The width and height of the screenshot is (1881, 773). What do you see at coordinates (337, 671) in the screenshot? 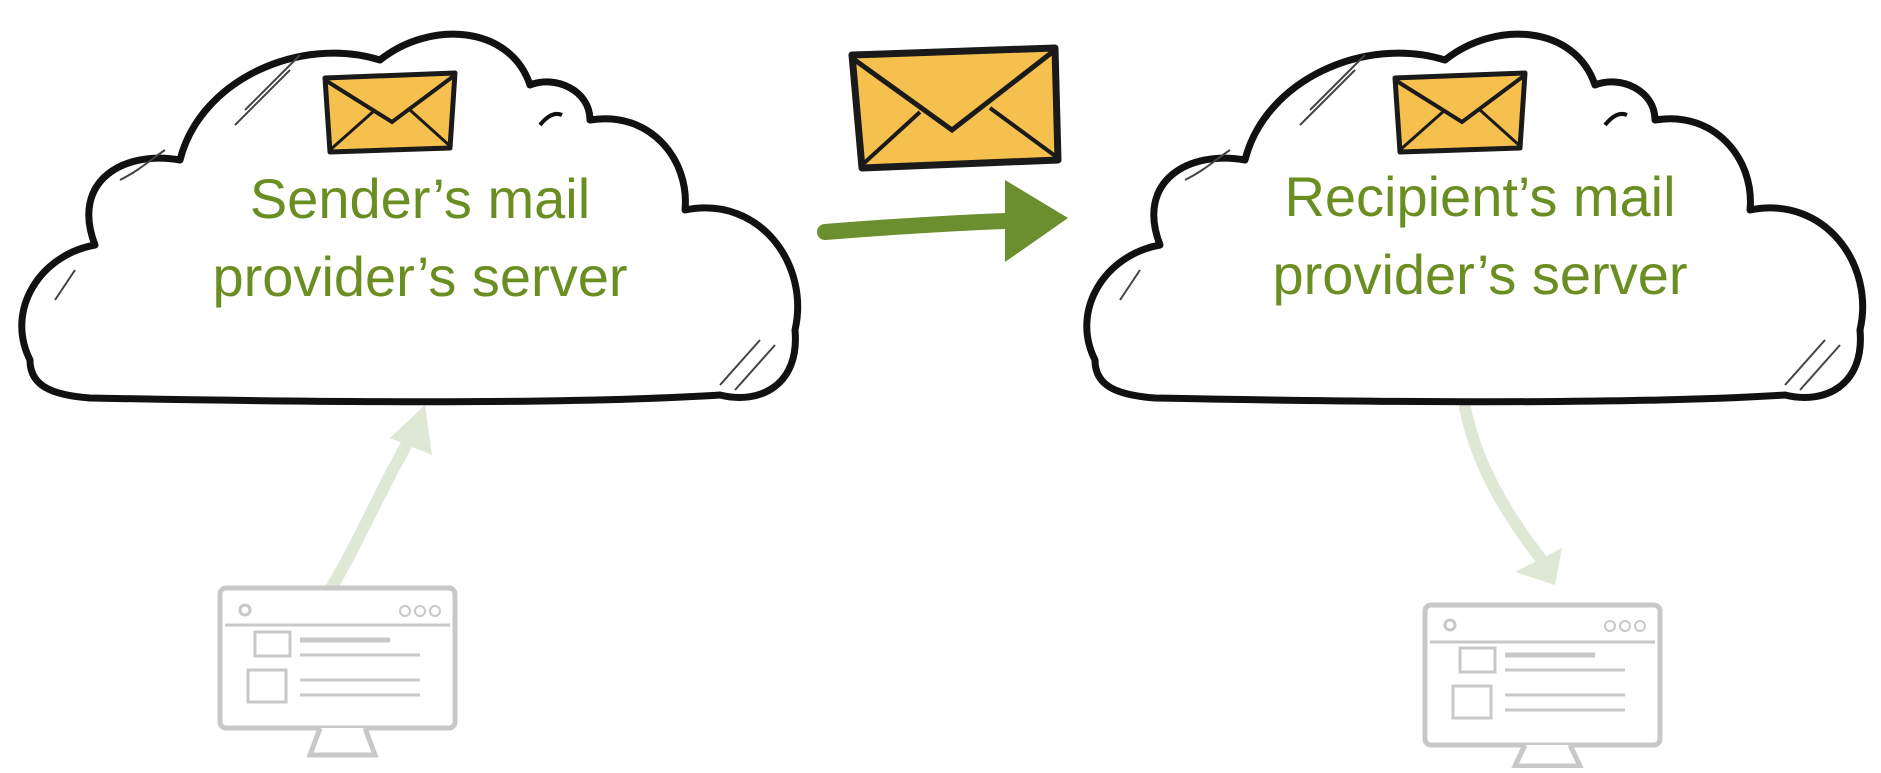
I see `sender-monitor-icon` at bounding box center [337, 671].